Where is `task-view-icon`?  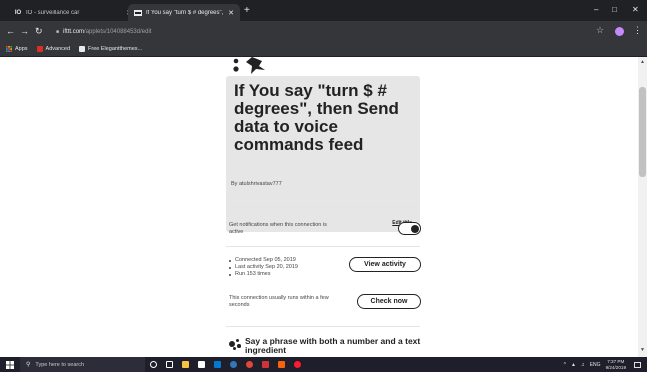 task-view-icon is located at coordinates (169, 364).